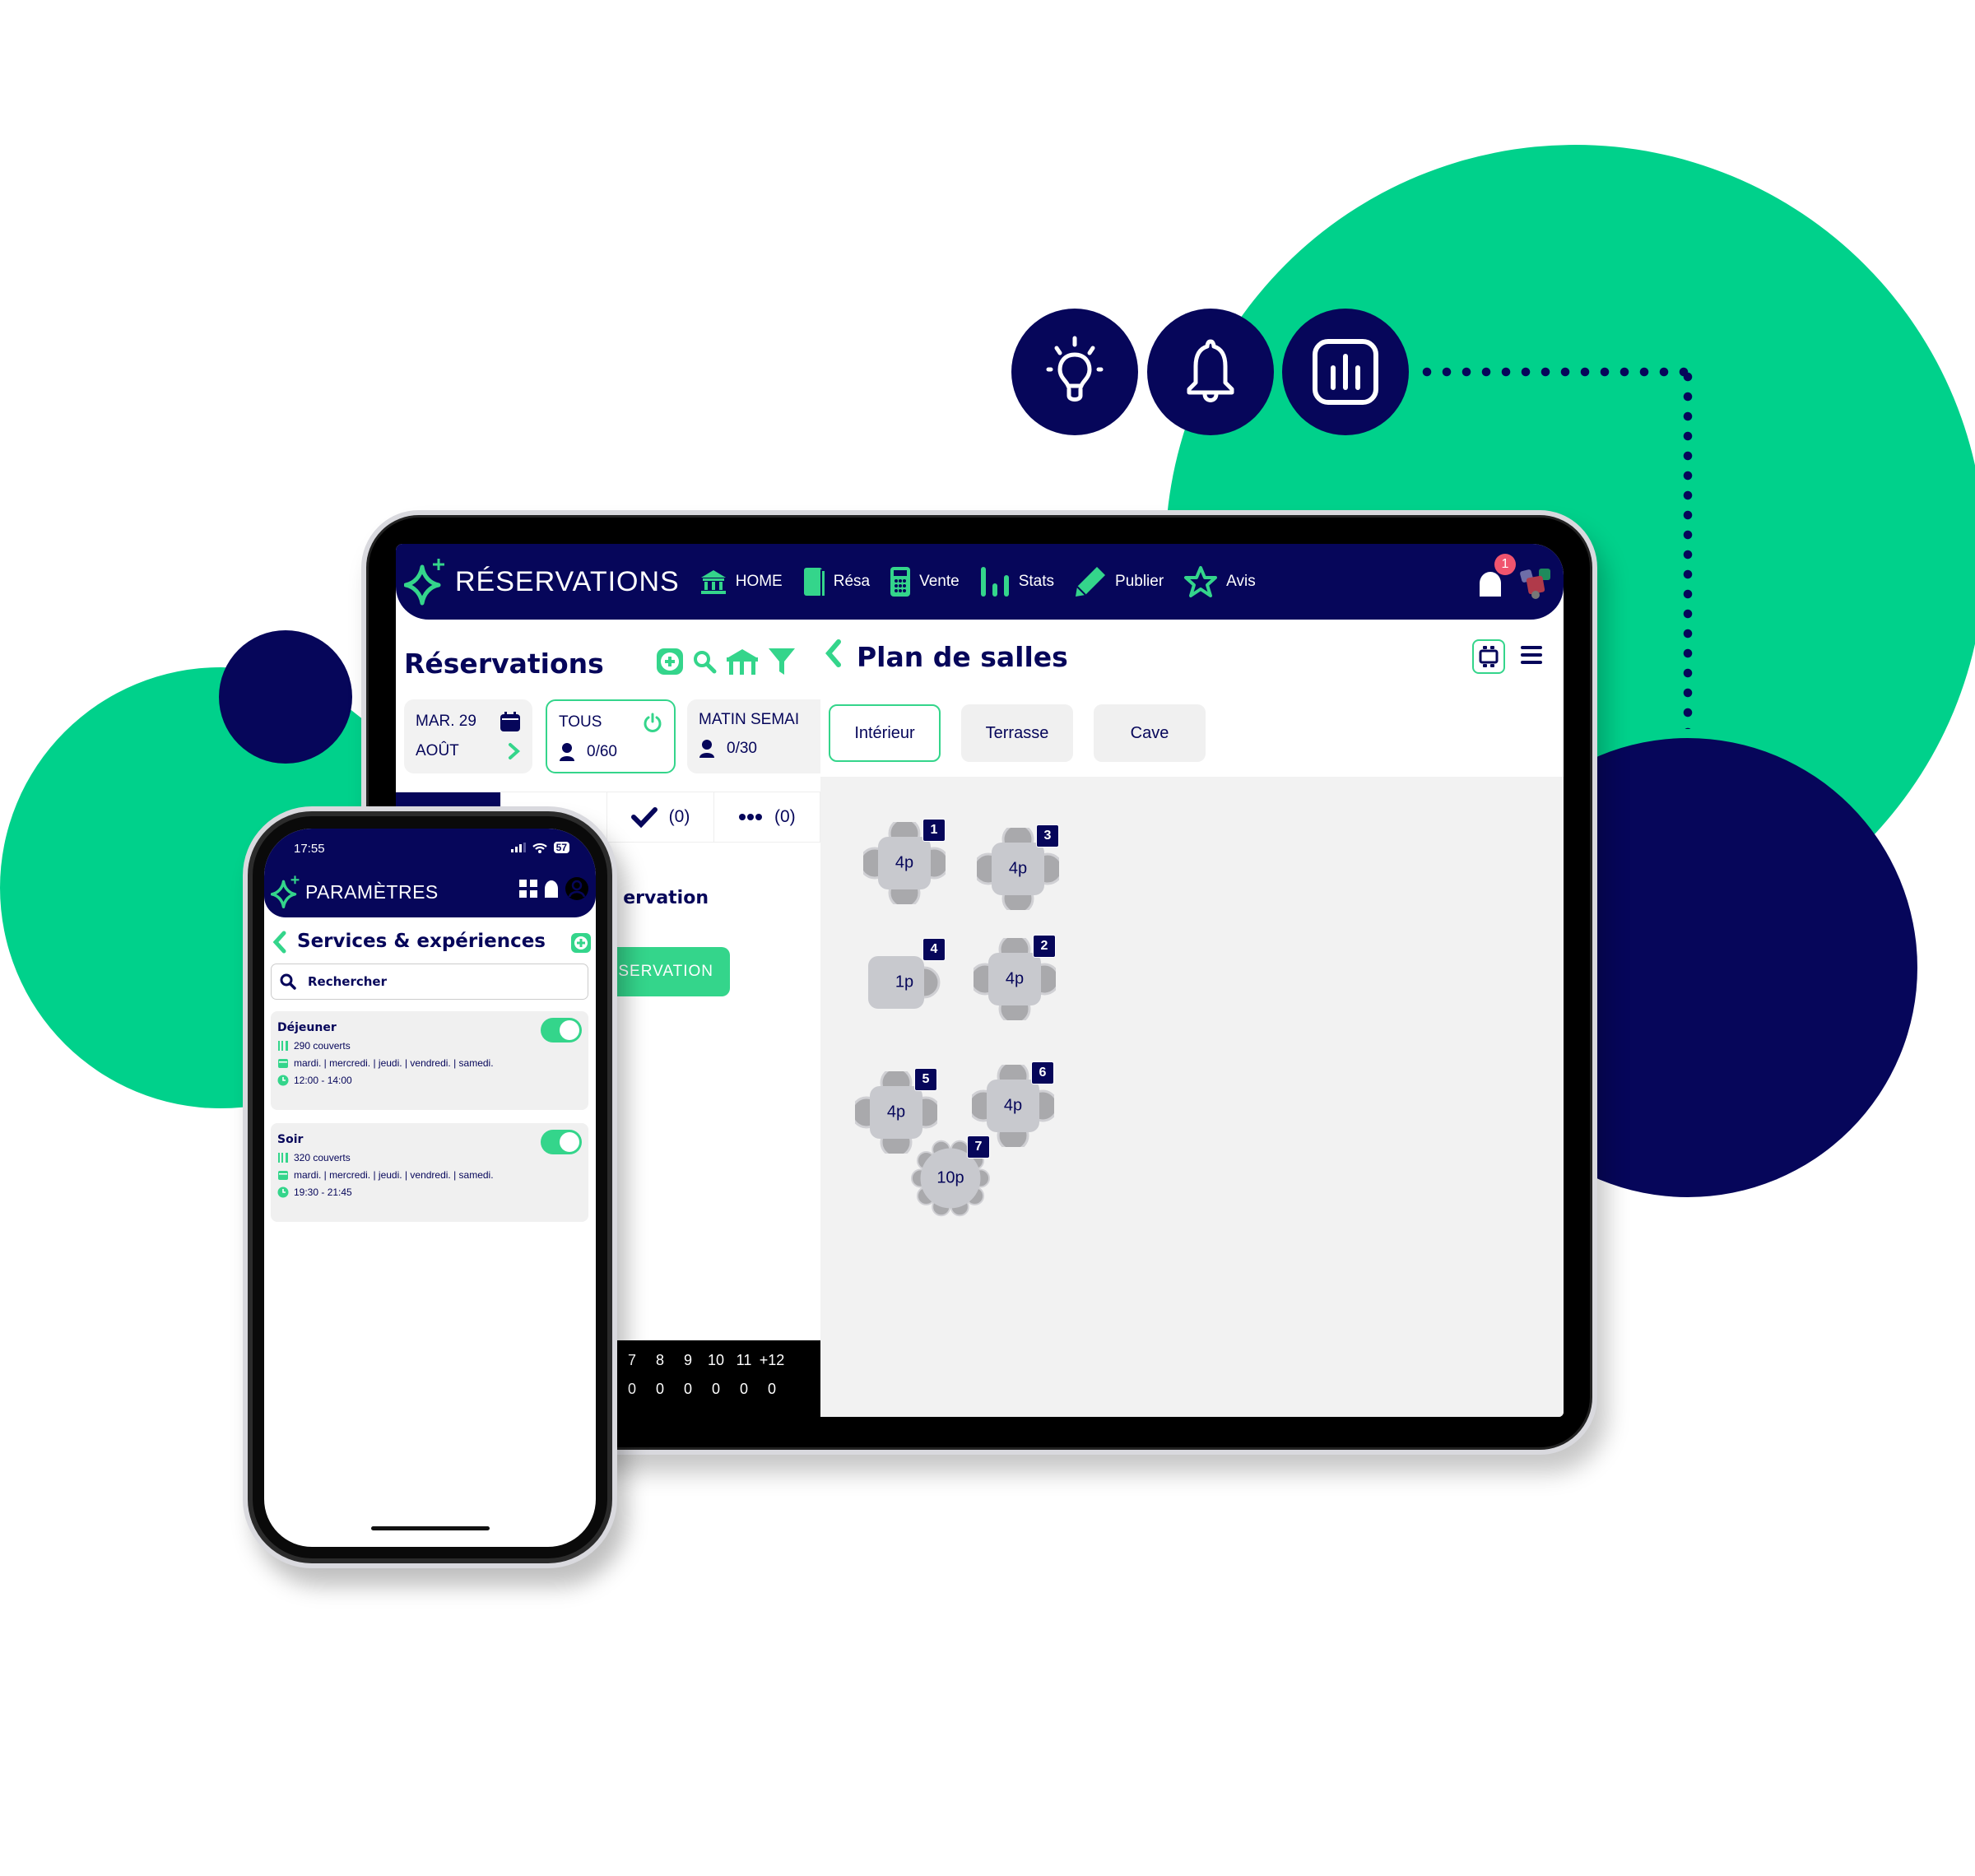 The height and width of the screenshot is (1876, 1975). Describe the element at coordinates (1016, 581) in the screenshot. I see `nav-stats: Stats` at that location.